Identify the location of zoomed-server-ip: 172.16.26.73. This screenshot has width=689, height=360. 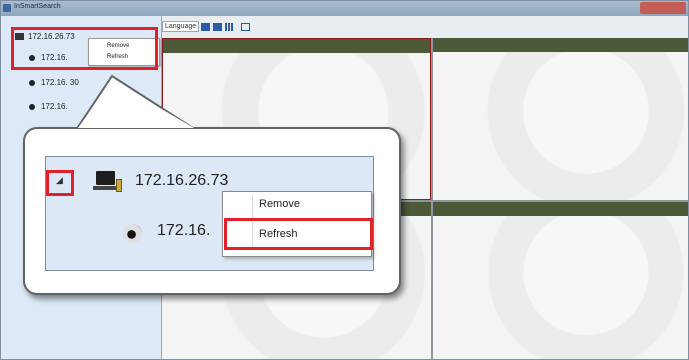
(181, 181).